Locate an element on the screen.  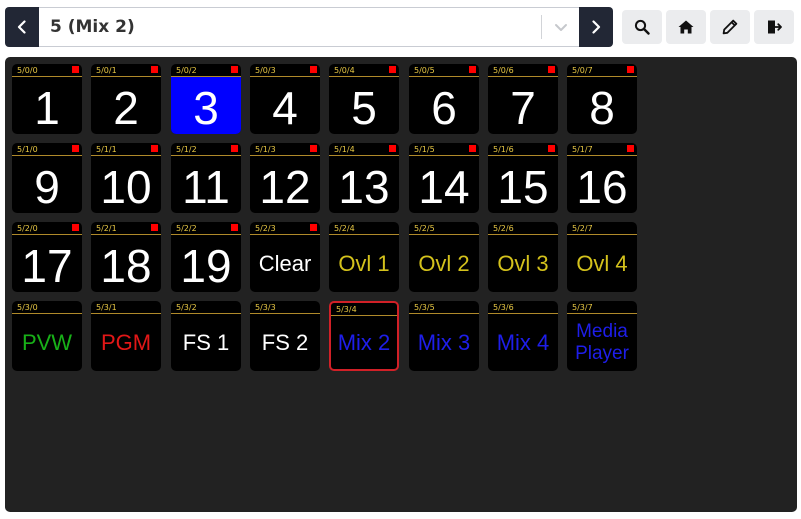
button-label: 8 is located at coordinates (602, 107).